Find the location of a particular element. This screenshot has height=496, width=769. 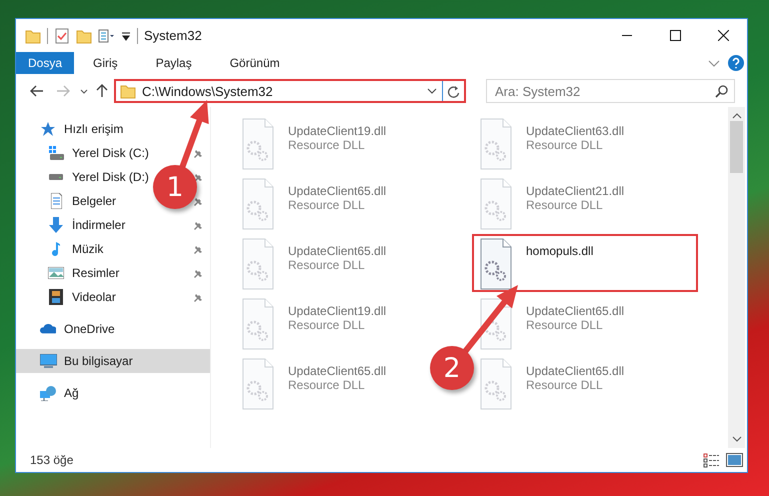

system-drive-icon is located at coordinates (56, 153).